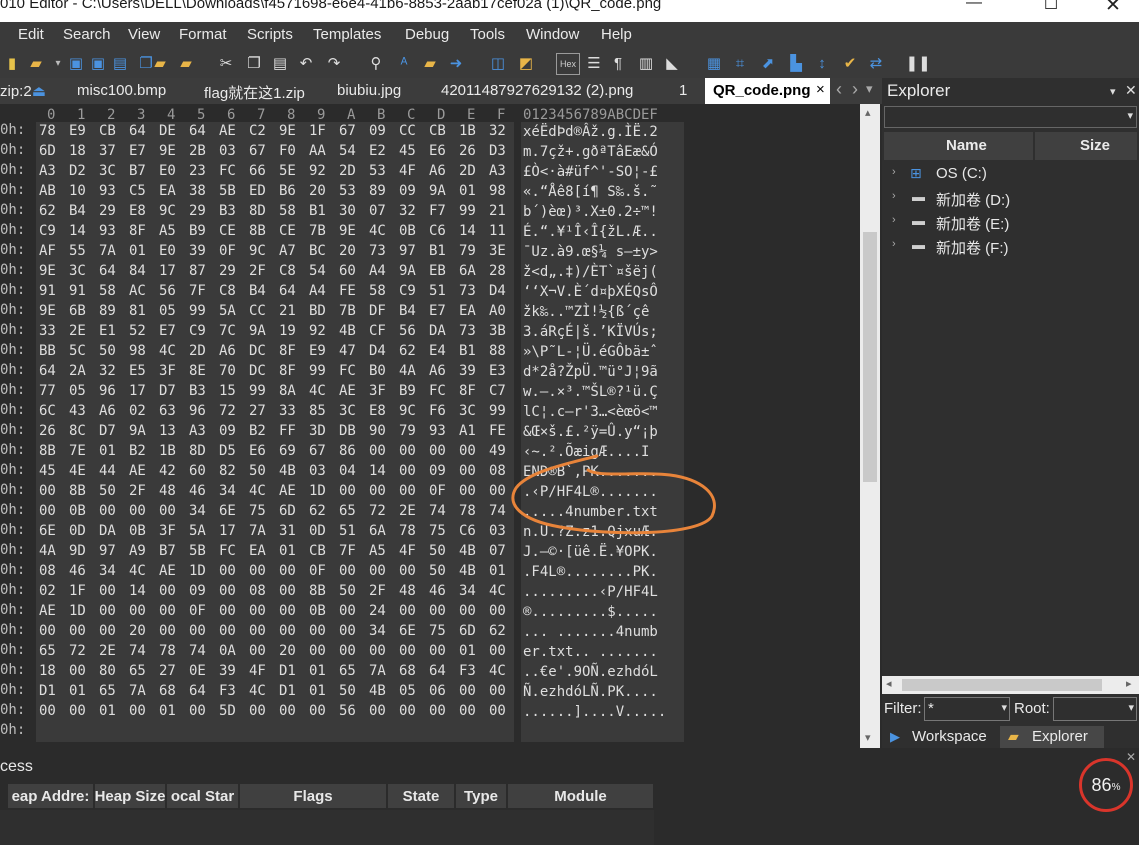 The height and width of the screenshot is (845, 1139). What do you see at coordinates (868, 737) in the screenshot?
I see `scroll-down-icon: ▾` at bounding box center [868, 737].